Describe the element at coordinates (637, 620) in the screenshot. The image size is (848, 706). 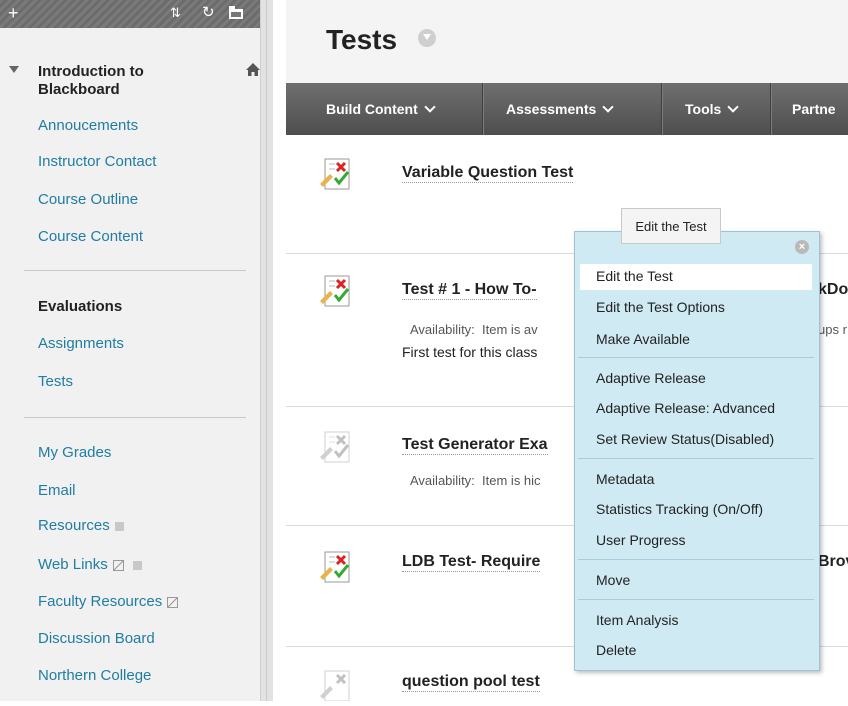
I see `menu-item-item-analysis: Item Analysis` at that location.